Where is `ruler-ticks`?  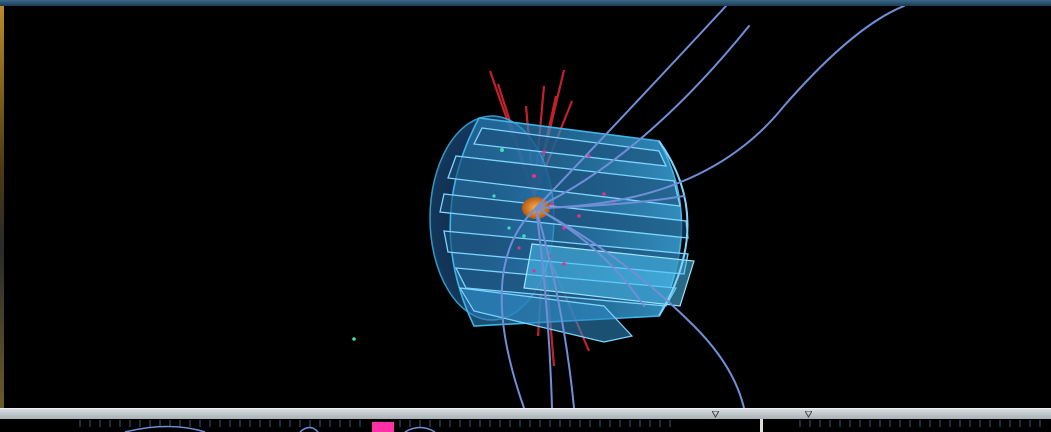 ruler-ticks is located at coordinates (560, 423).